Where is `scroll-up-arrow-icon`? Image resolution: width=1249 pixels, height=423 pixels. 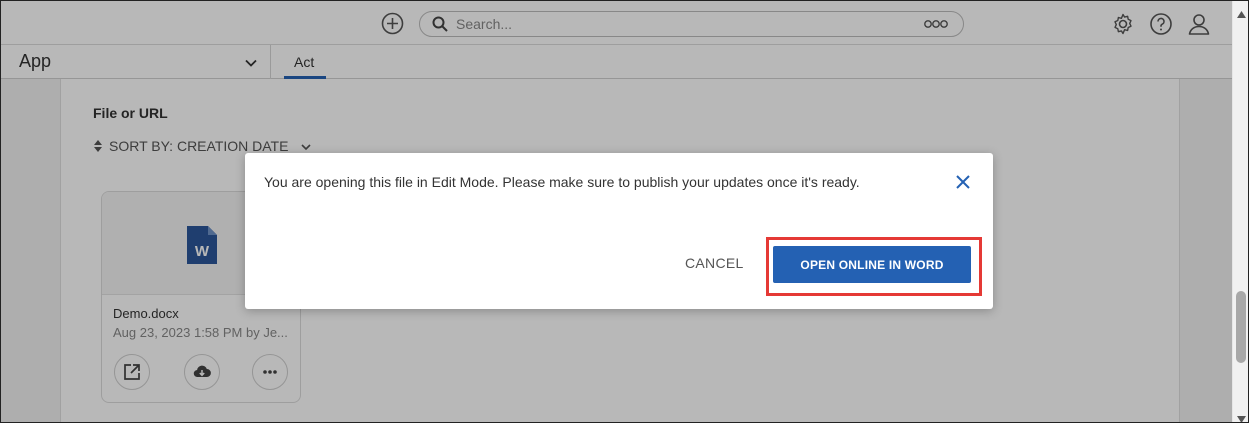 scroll-up-arrow-icon is located at coordinates (1241, 11).